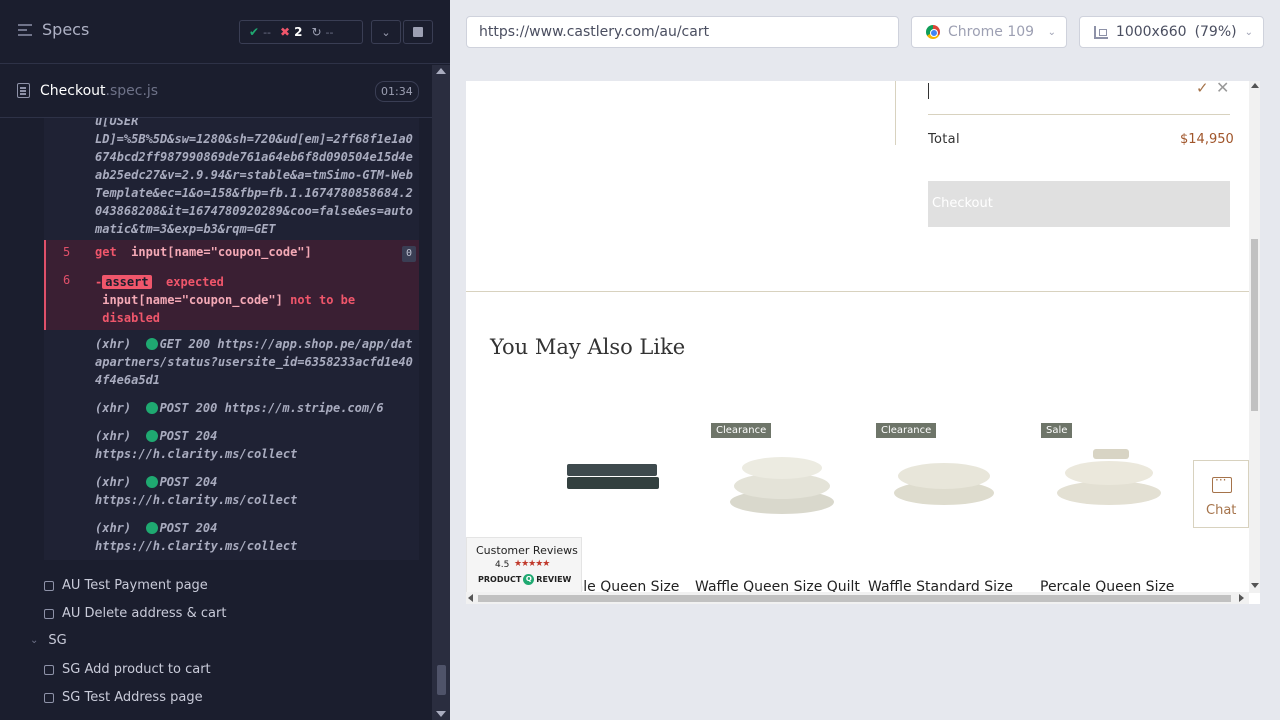 This screenshot has height=720, width=1280. I want to click on chat-button: Chat, so click(1221, 494).